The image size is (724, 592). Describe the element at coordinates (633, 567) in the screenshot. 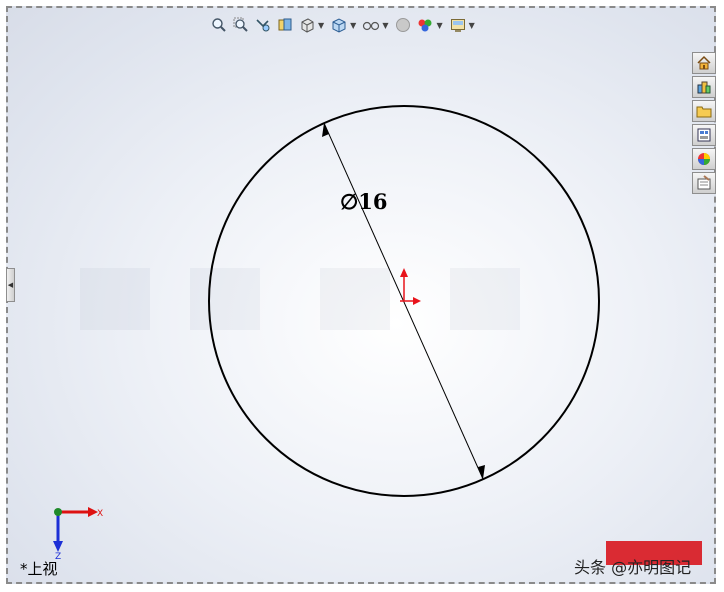

I see `credit-text: 头条 @亦明图记` at that location.